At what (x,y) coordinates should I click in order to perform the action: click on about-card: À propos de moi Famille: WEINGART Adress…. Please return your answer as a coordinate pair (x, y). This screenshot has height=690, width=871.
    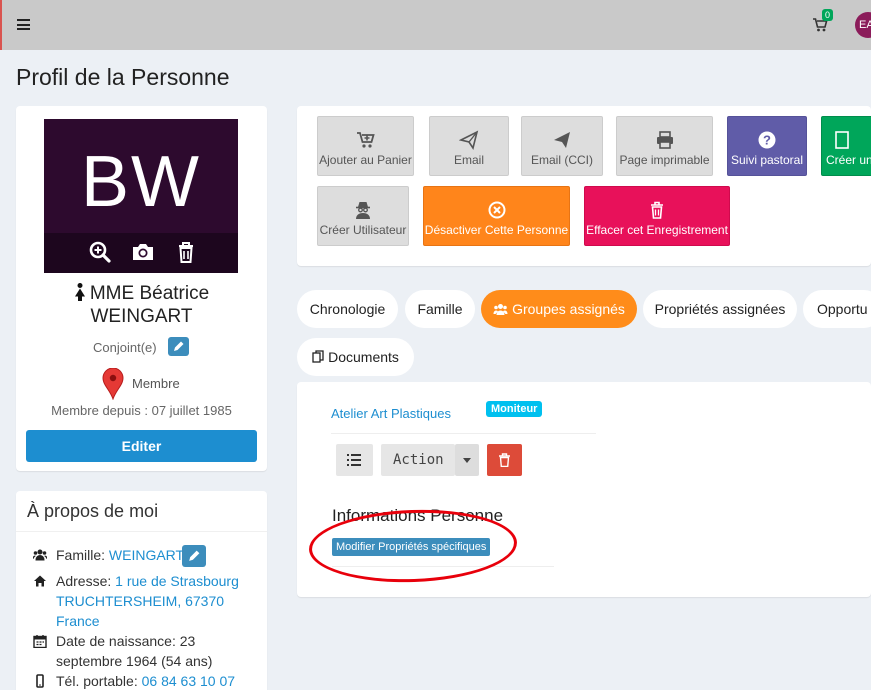
    Looking at the image, I should click on (141, 590).